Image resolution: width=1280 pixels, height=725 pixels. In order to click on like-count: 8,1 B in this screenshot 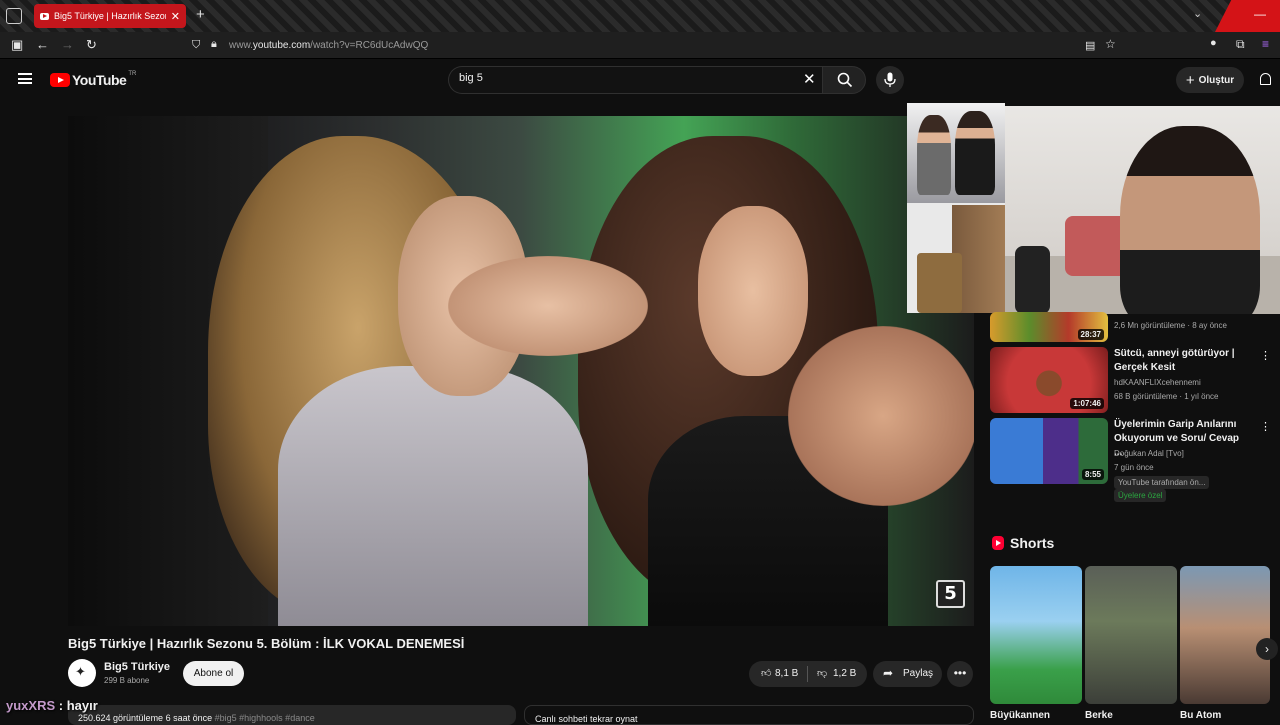, I will do `click(786, 673)`.